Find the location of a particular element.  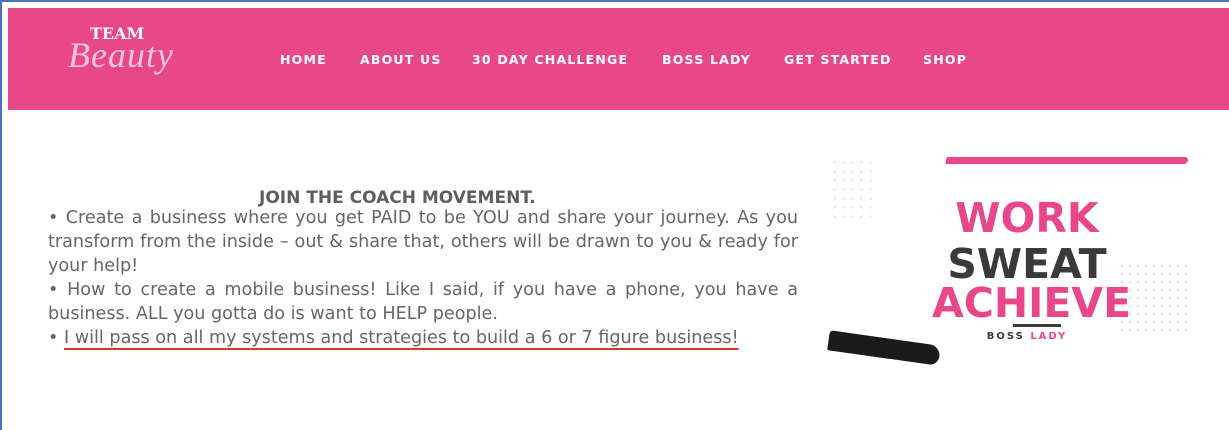

dot-pattern-left is located at coordinates (854, 188).